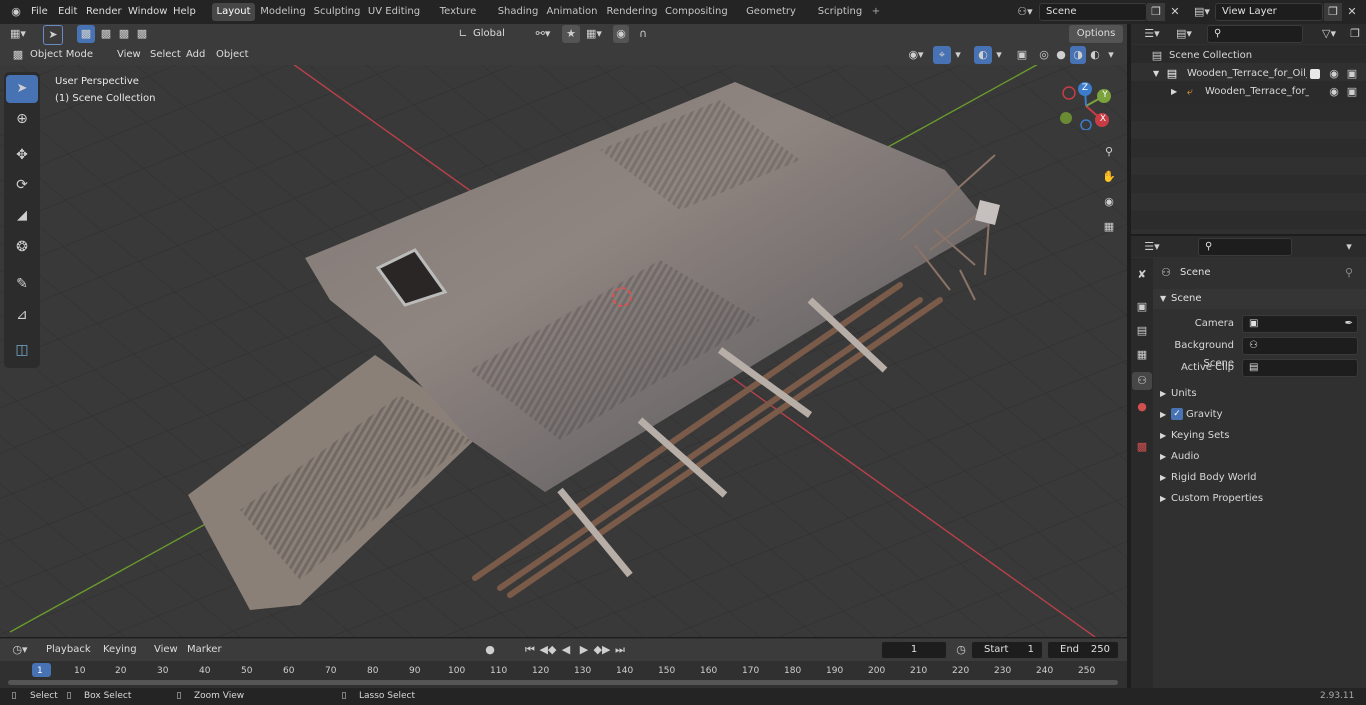  Describe the element at coordinates (1184, 394) in the screenshot. I see `panel-units: Units` at that location.